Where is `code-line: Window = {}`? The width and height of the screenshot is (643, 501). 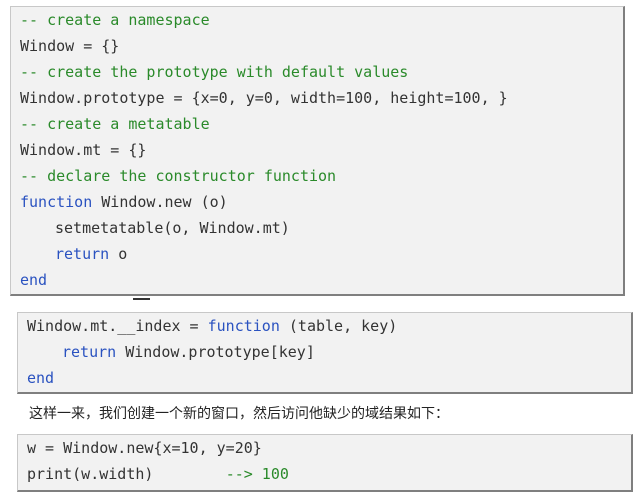 code-line: Window = {} is located at coordinates (321, 46).